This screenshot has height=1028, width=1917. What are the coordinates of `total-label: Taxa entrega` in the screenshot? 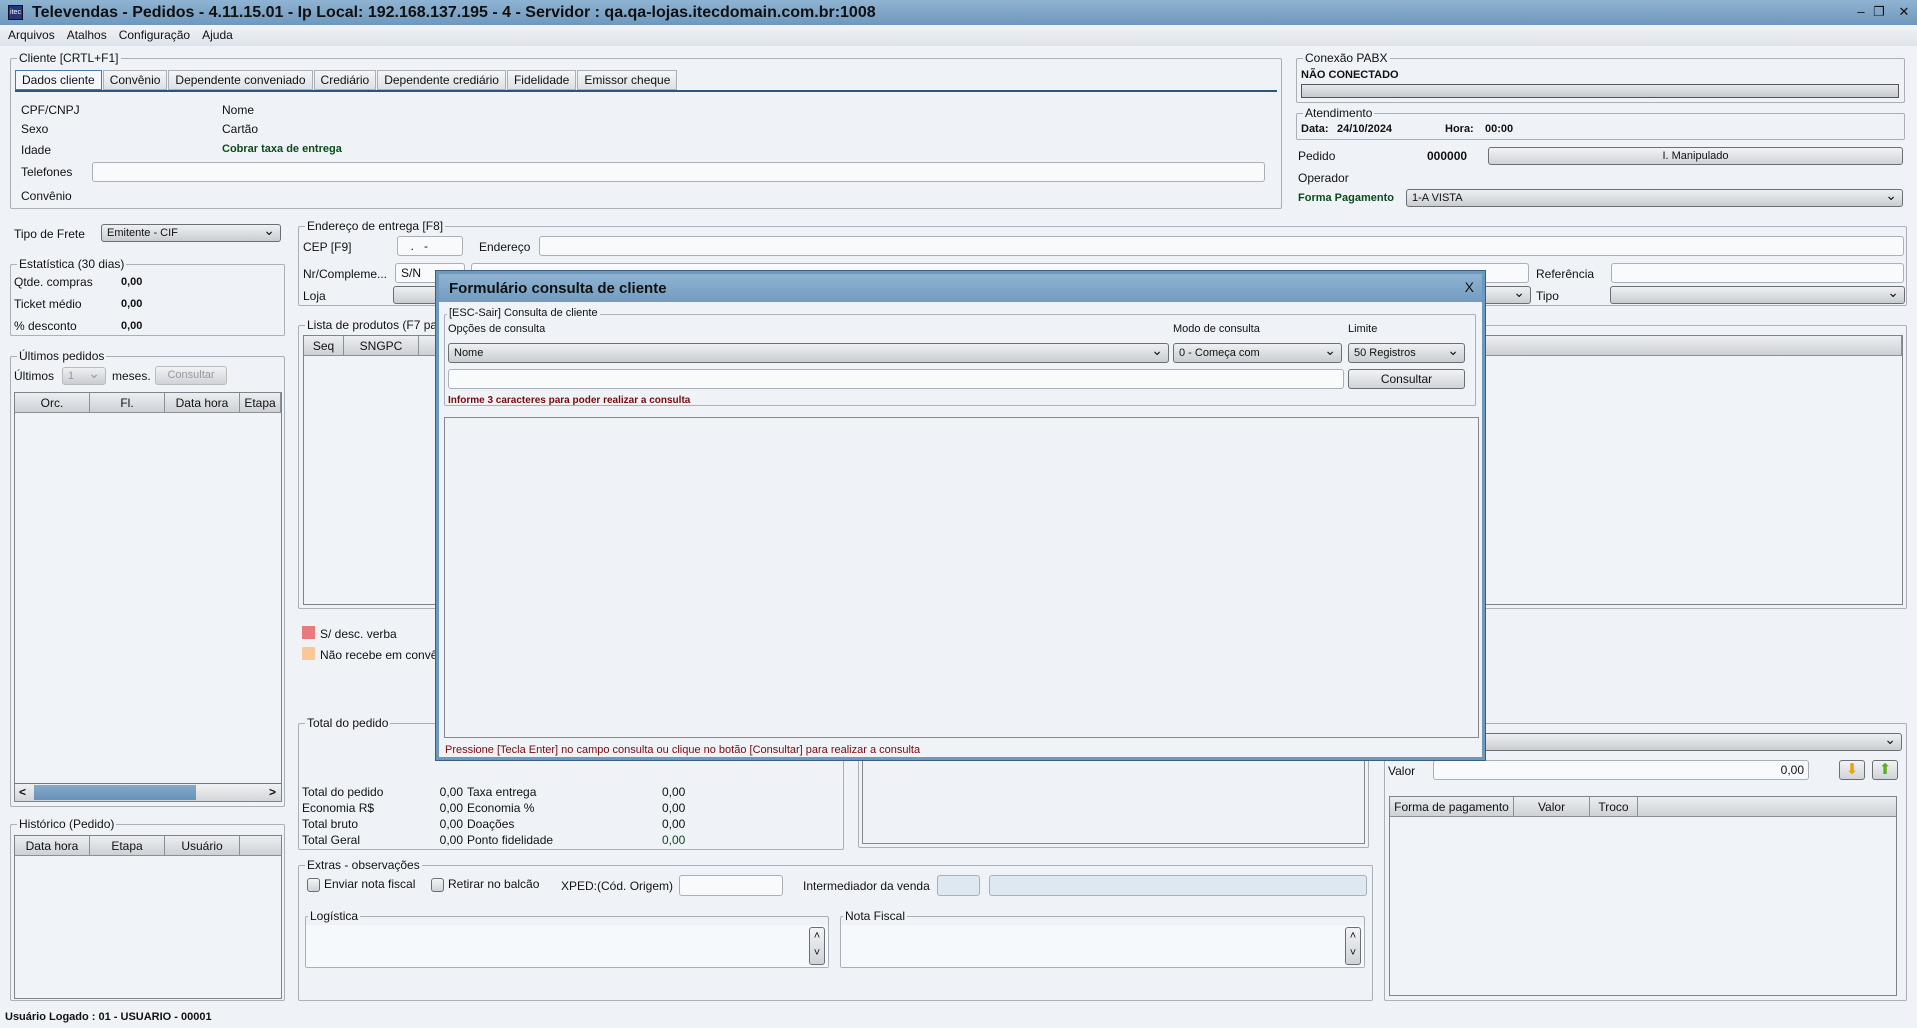 It's located at (502, 792).